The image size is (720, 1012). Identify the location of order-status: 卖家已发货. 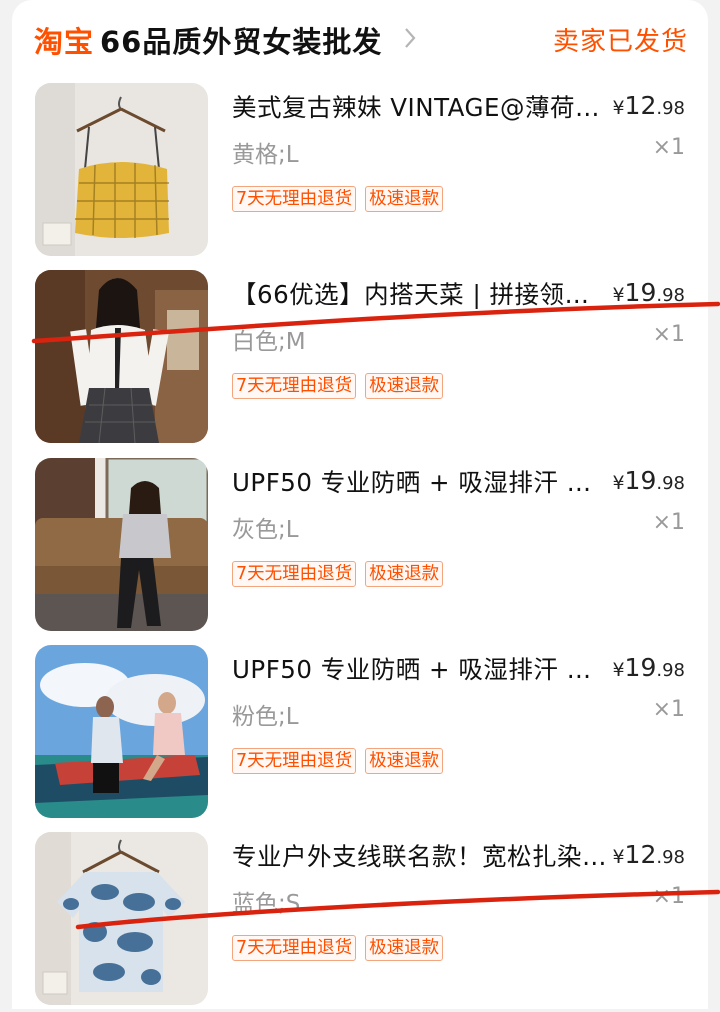
(620, 42).